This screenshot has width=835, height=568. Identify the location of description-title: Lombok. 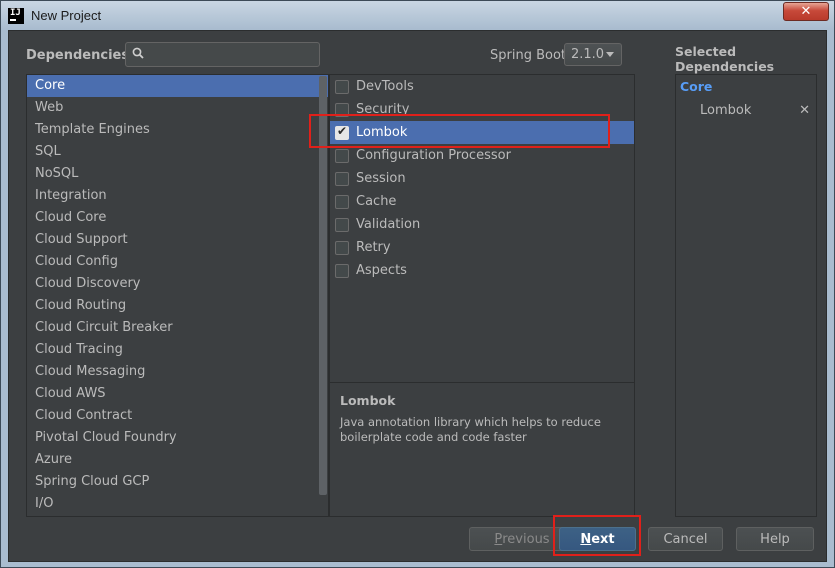
(368, 400).